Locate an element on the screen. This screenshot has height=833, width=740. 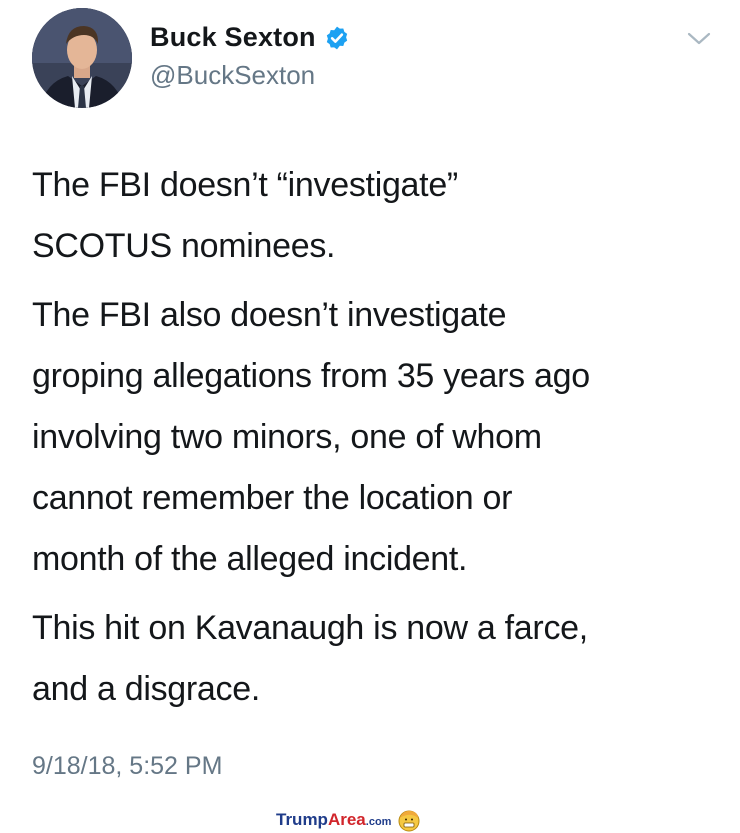
author-name-row: Buck Sexton is located at coordinates (250, 37).